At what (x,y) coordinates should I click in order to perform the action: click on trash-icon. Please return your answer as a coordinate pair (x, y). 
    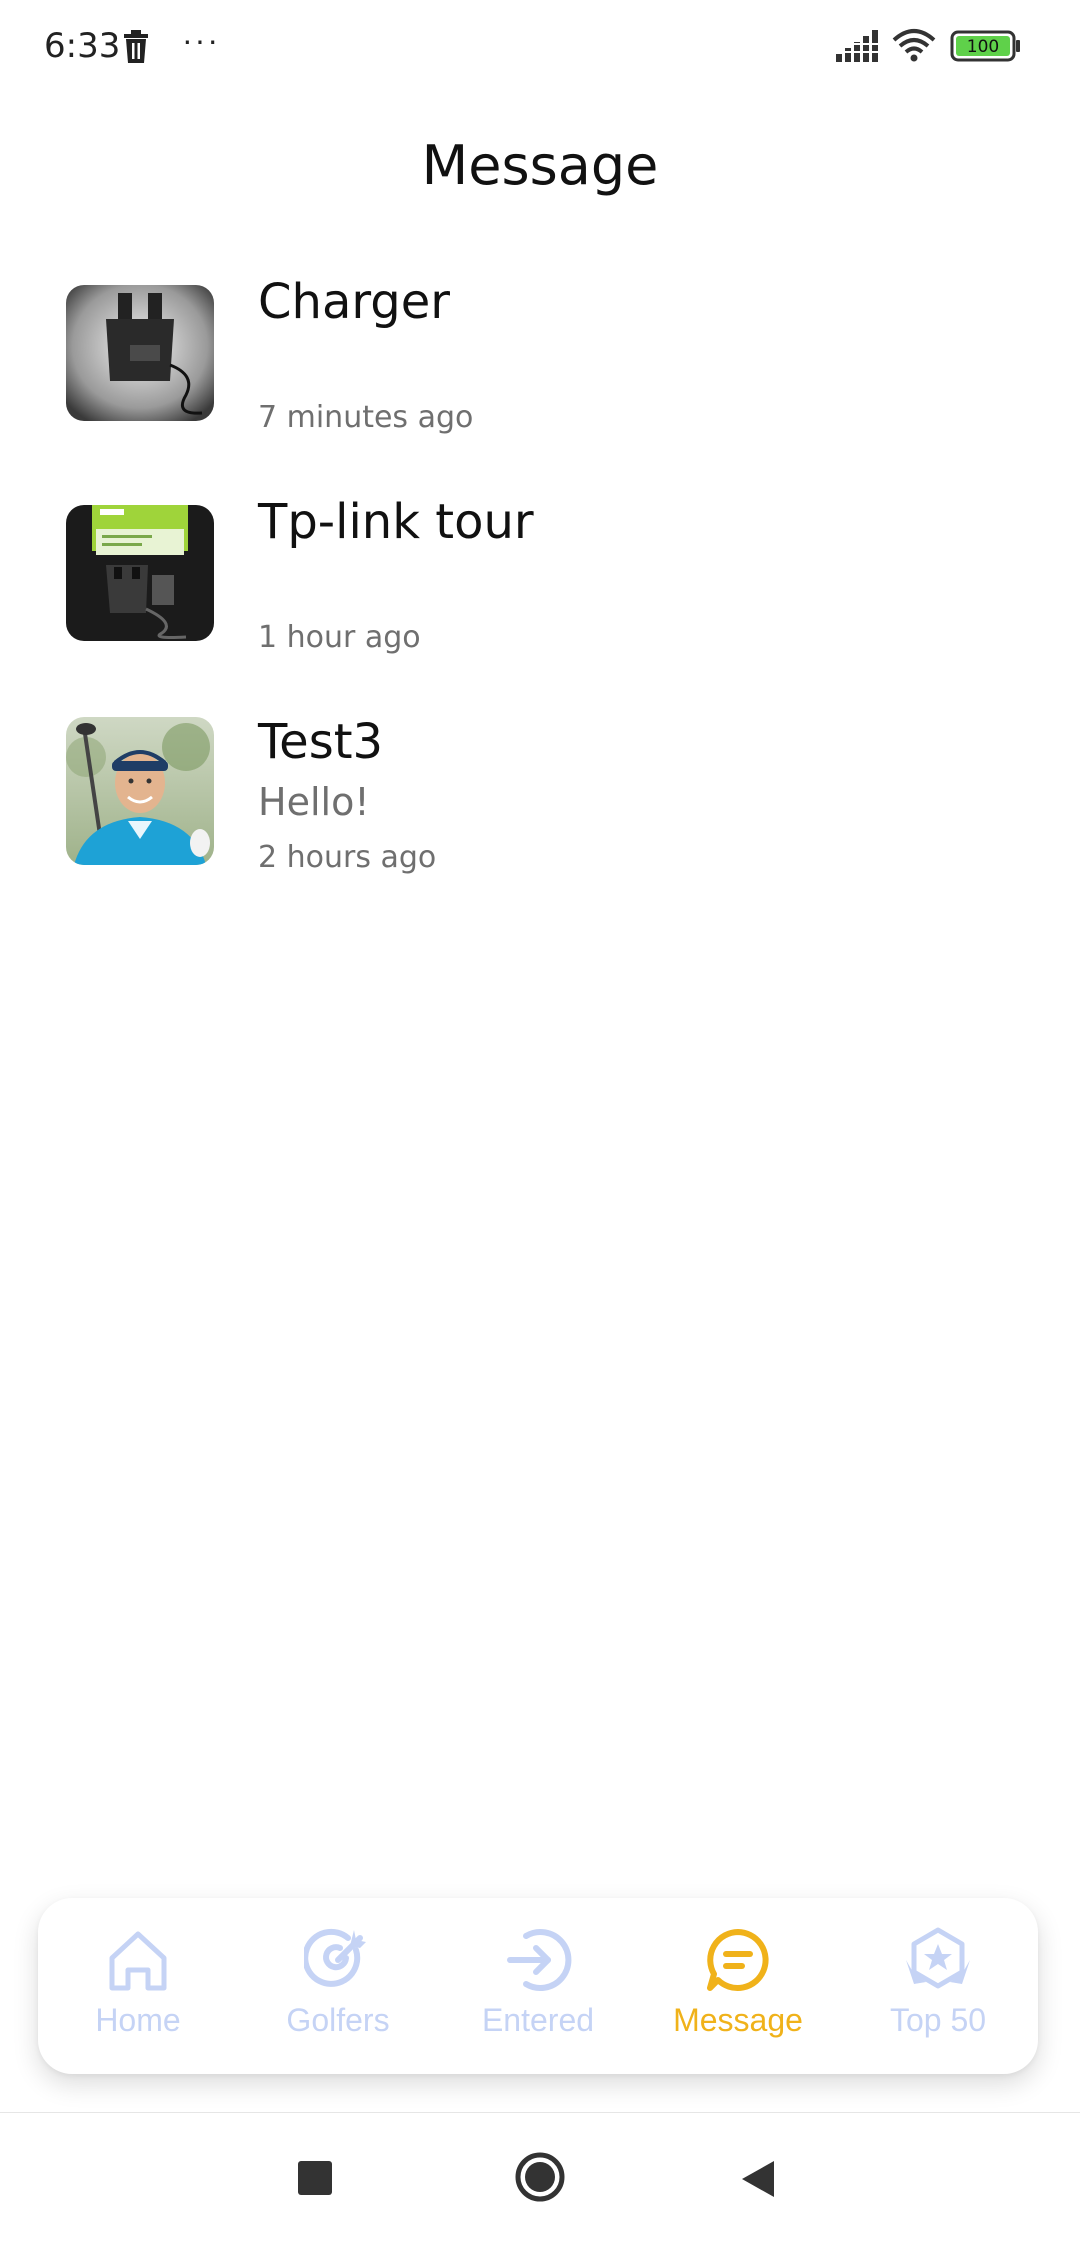
    Looking at the image, I should click on (136, 49).